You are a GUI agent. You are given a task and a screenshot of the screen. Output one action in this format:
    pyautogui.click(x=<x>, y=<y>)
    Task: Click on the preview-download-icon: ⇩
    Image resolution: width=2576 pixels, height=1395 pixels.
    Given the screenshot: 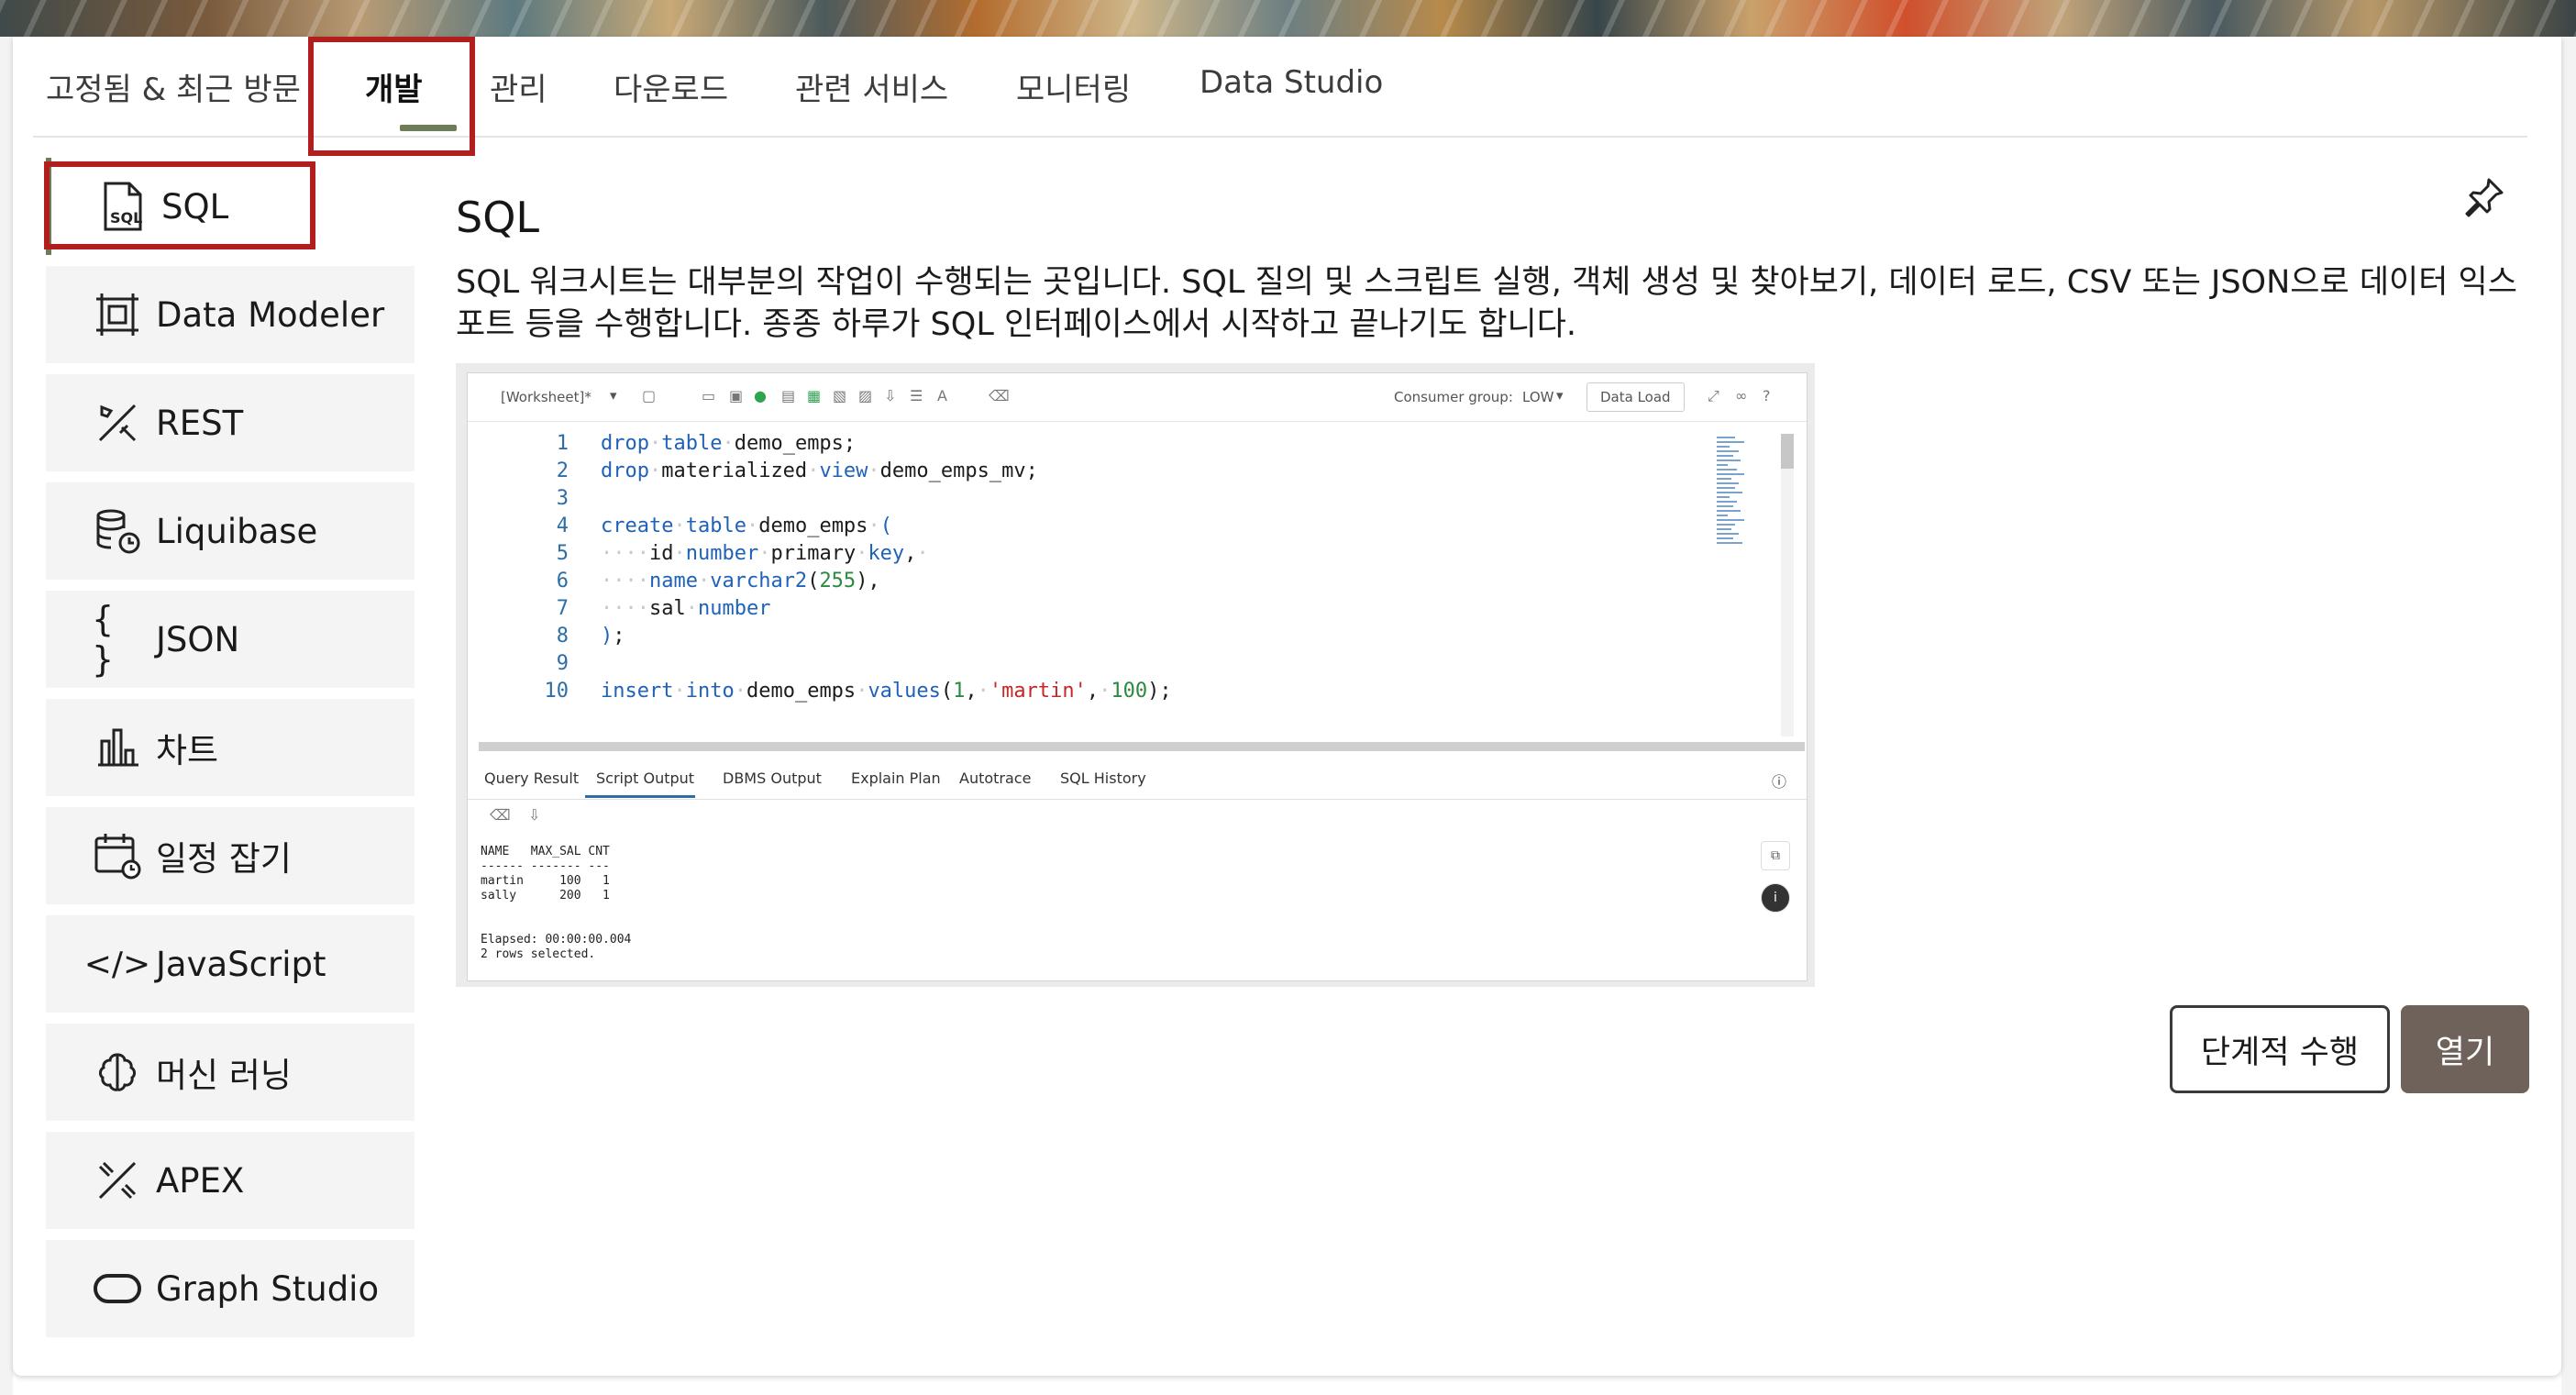 What is the action you would take?
    pyautogui.click(x=890, y=396)
    